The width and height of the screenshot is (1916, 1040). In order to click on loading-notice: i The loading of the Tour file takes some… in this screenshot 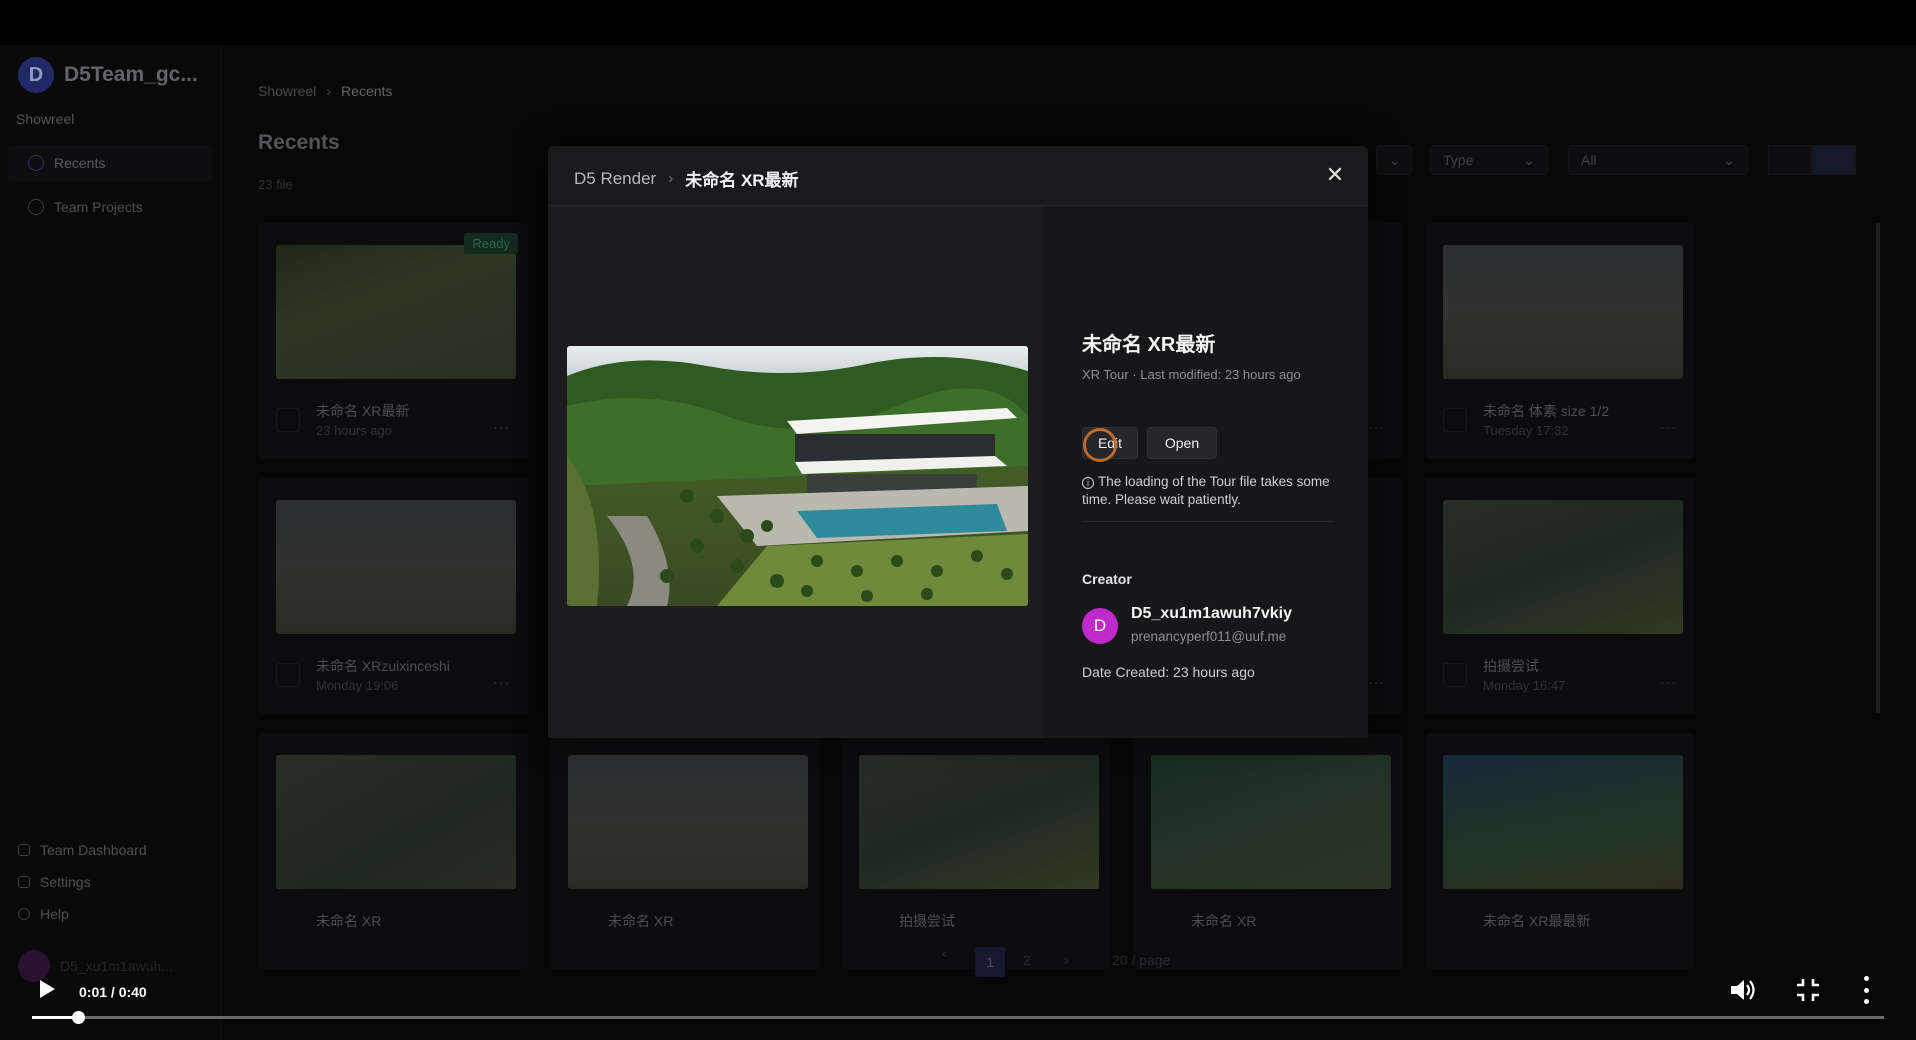, I will do `click(1207, 491)`.